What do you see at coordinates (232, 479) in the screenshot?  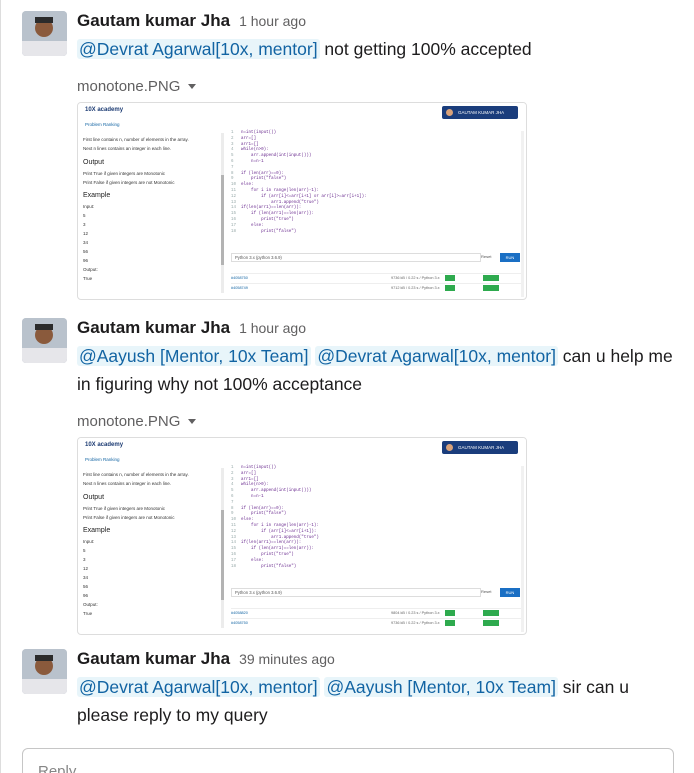 I see `shot-line-number: 3` at bounding box center [232, 479].